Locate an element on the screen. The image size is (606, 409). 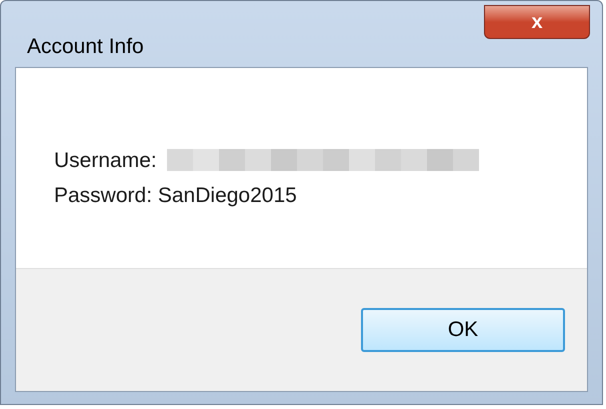
username-label: Username: is located at coordinates (105, 161).